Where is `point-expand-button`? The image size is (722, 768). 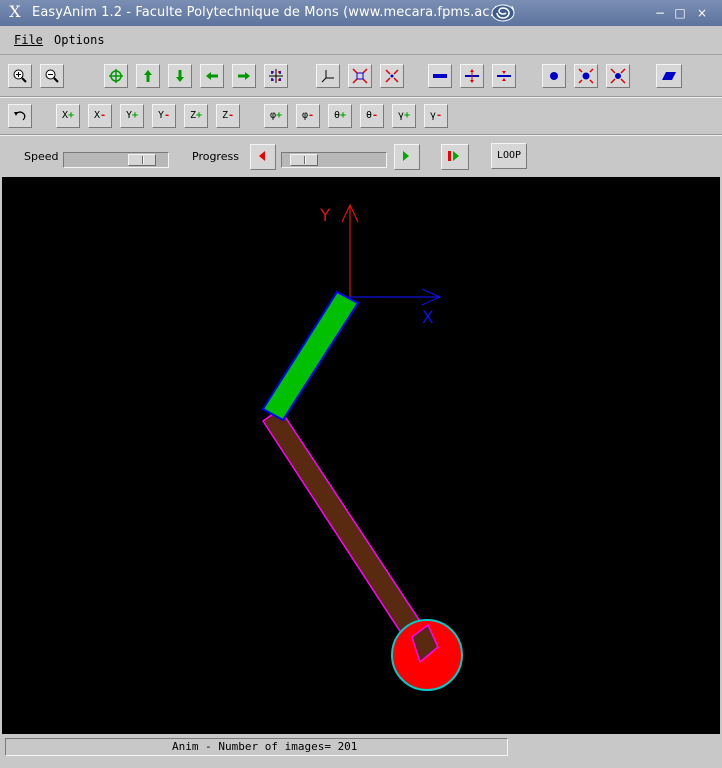
point-expand-button is located at coordinates (586, 76).